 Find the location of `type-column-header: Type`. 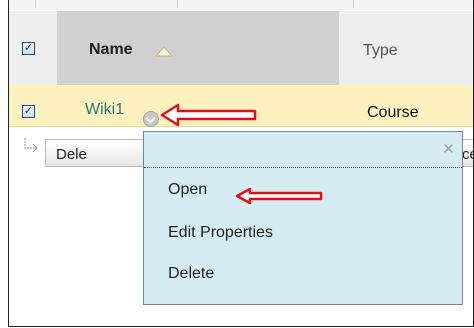

type-column-header: Type is located at coordinates (406, 48).